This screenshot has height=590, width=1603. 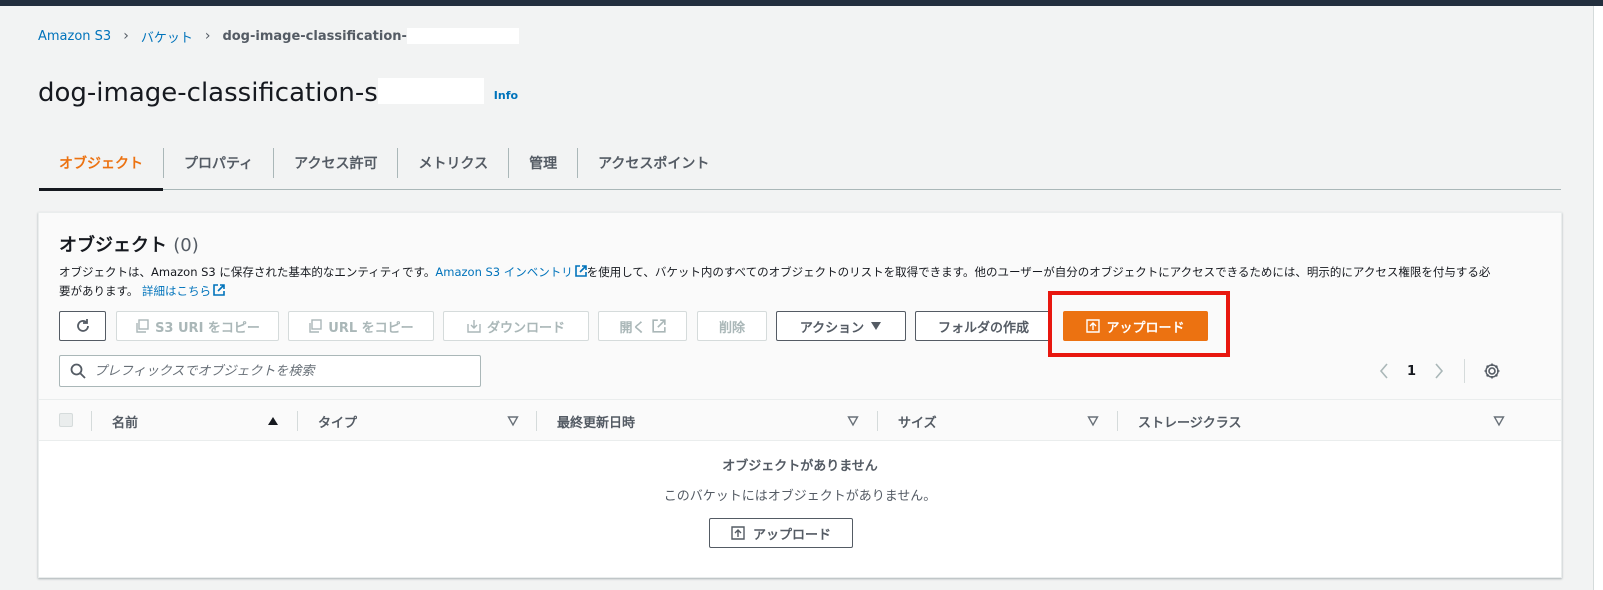 What do you see at coordinates (800, 163) in the screenshot?
I see `bucket-tabs: オブジェクト プロパティ アクセス許可 メトリクス 管理 アクセスポイント` at bounding box center [800, 163].